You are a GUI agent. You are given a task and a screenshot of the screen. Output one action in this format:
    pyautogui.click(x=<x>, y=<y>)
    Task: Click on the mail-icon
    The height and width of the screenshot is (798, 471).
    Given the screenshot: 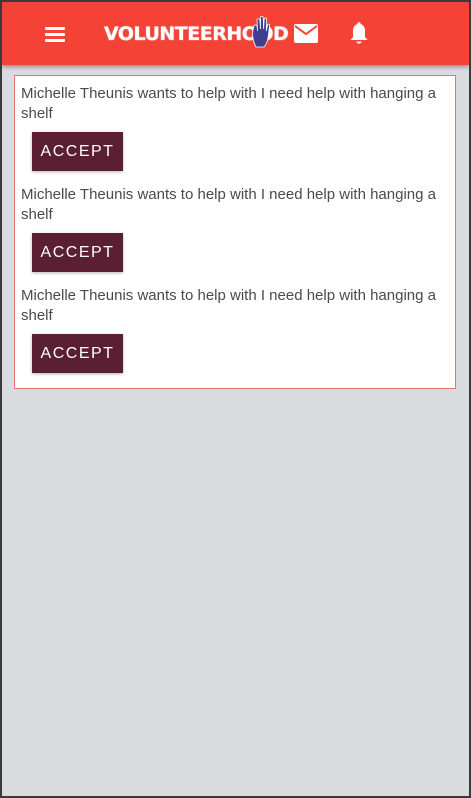 What is the action you would take?
    pyautogui.click(x=306, y=33)
    